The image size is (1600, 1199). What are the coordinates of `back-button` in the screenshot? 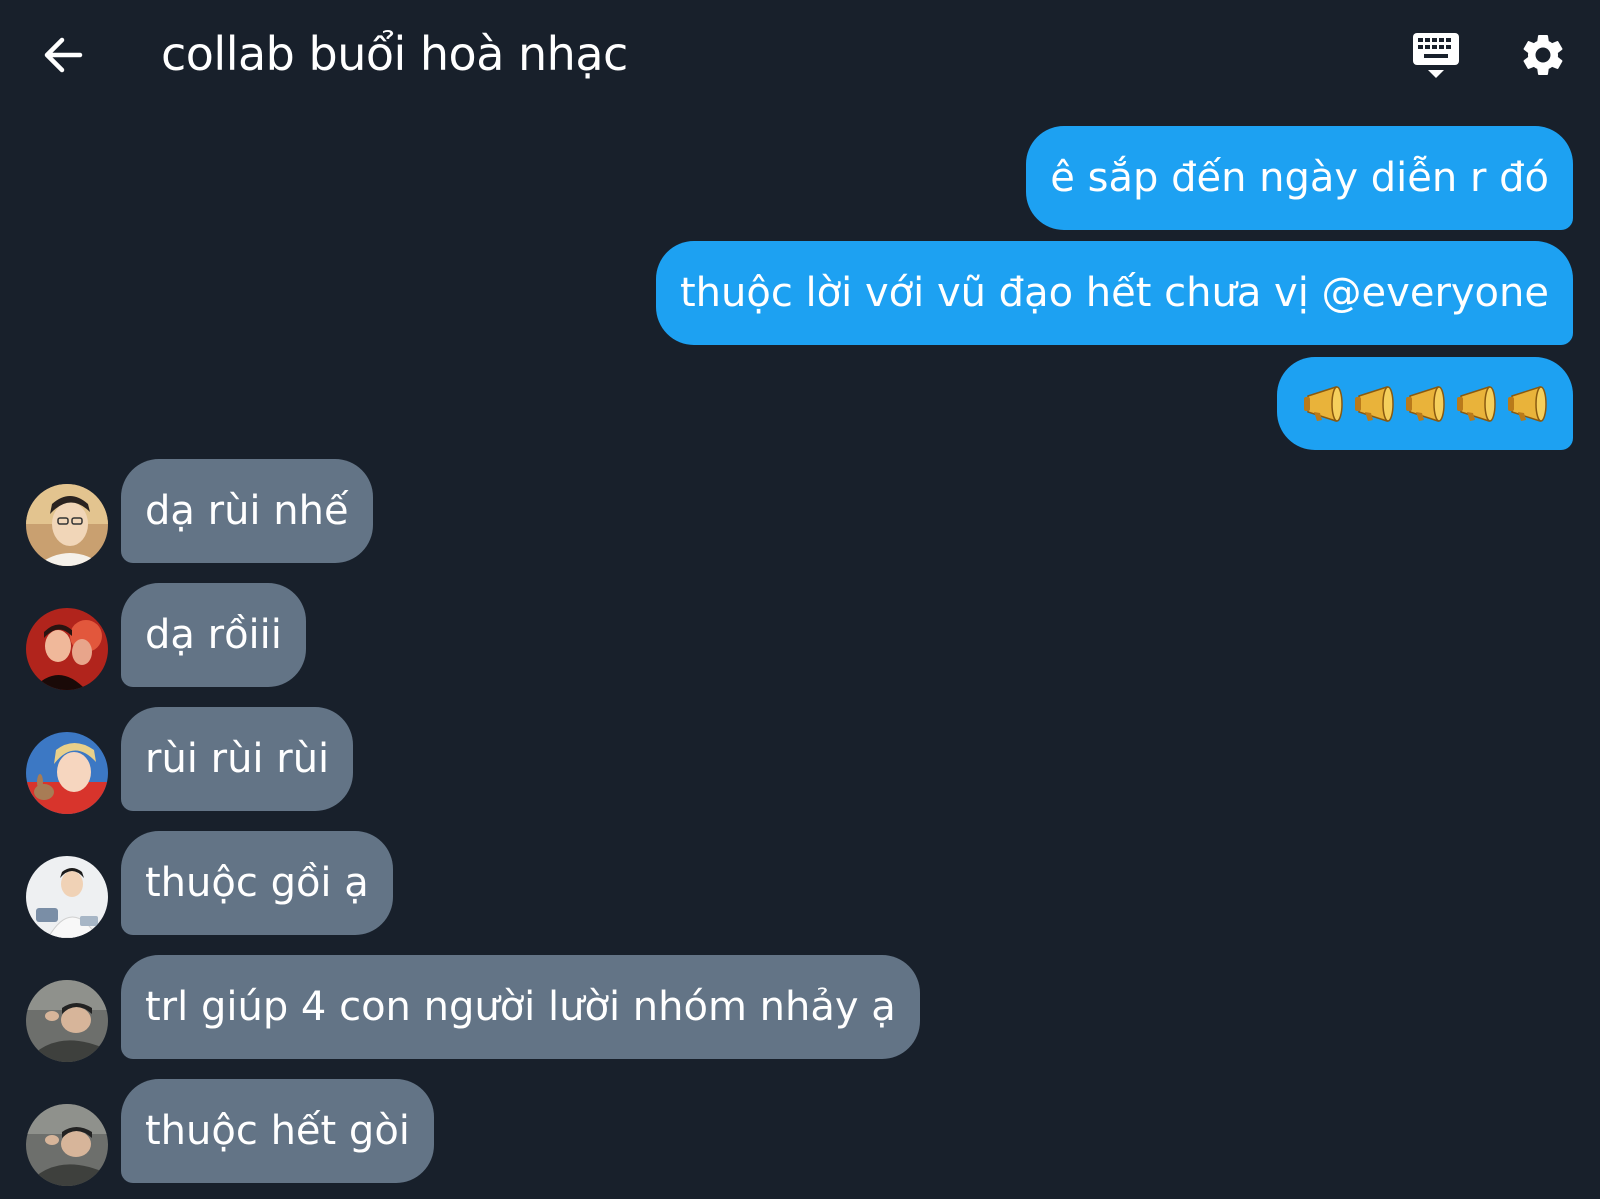 It's located at (63, 55).